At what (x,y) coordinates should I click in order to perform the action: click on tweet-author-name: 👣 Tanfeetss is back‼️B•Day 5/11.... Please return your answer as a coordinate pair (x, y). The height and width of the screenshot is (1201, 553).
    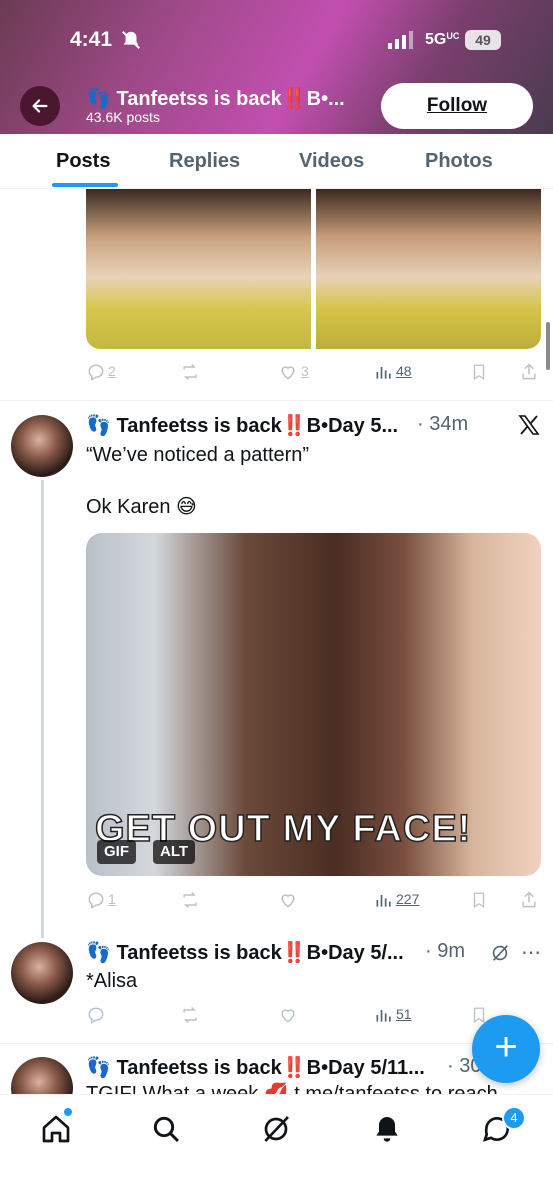
    Looking at the image, I should click on (255, 1067).